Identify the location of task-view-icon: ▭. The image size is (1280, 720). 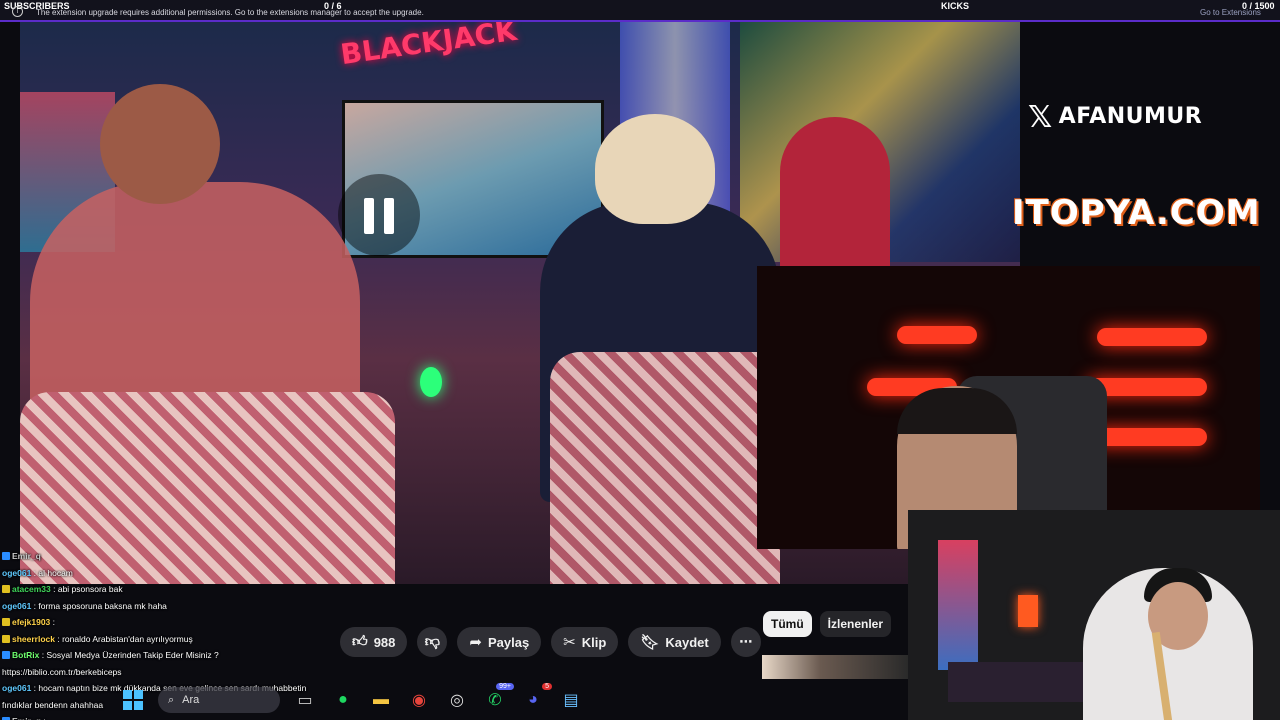
(305, 700).